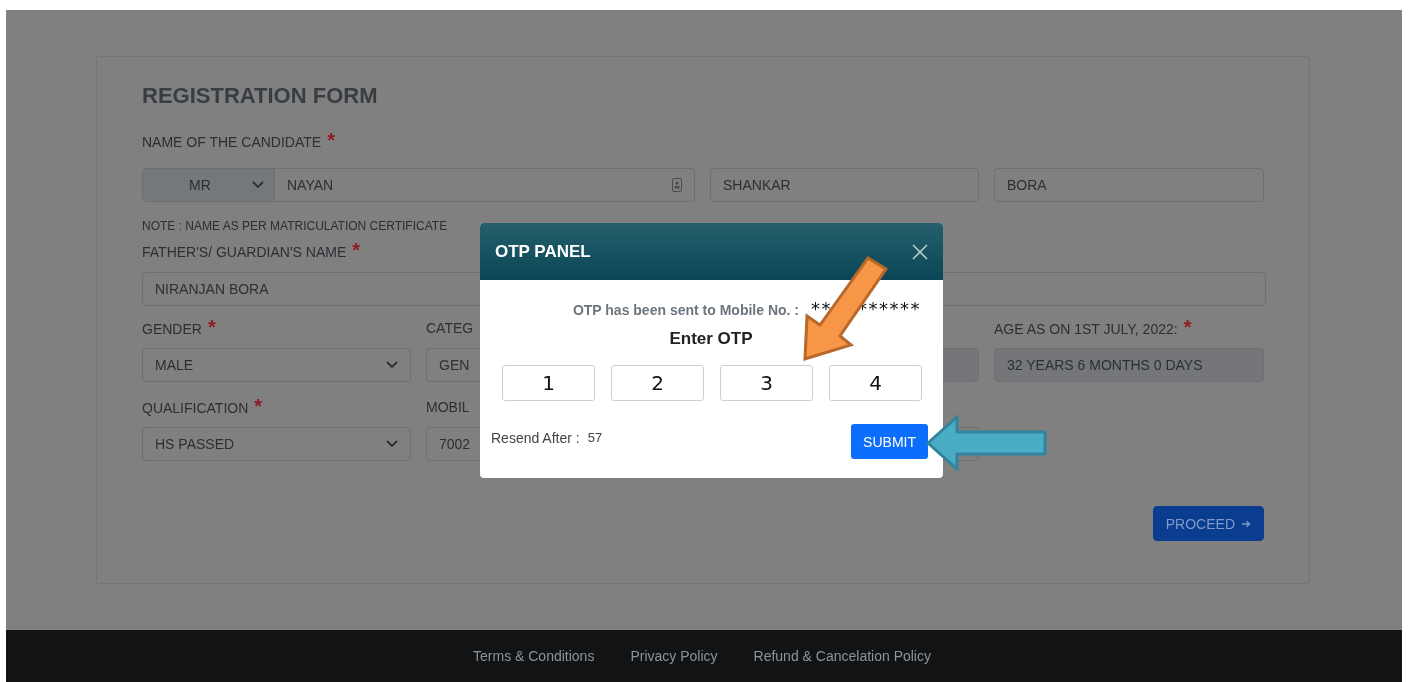  Describe the element at coordinates (172, 329) in the screenshot. I see `field-label: GENDER` at that location.